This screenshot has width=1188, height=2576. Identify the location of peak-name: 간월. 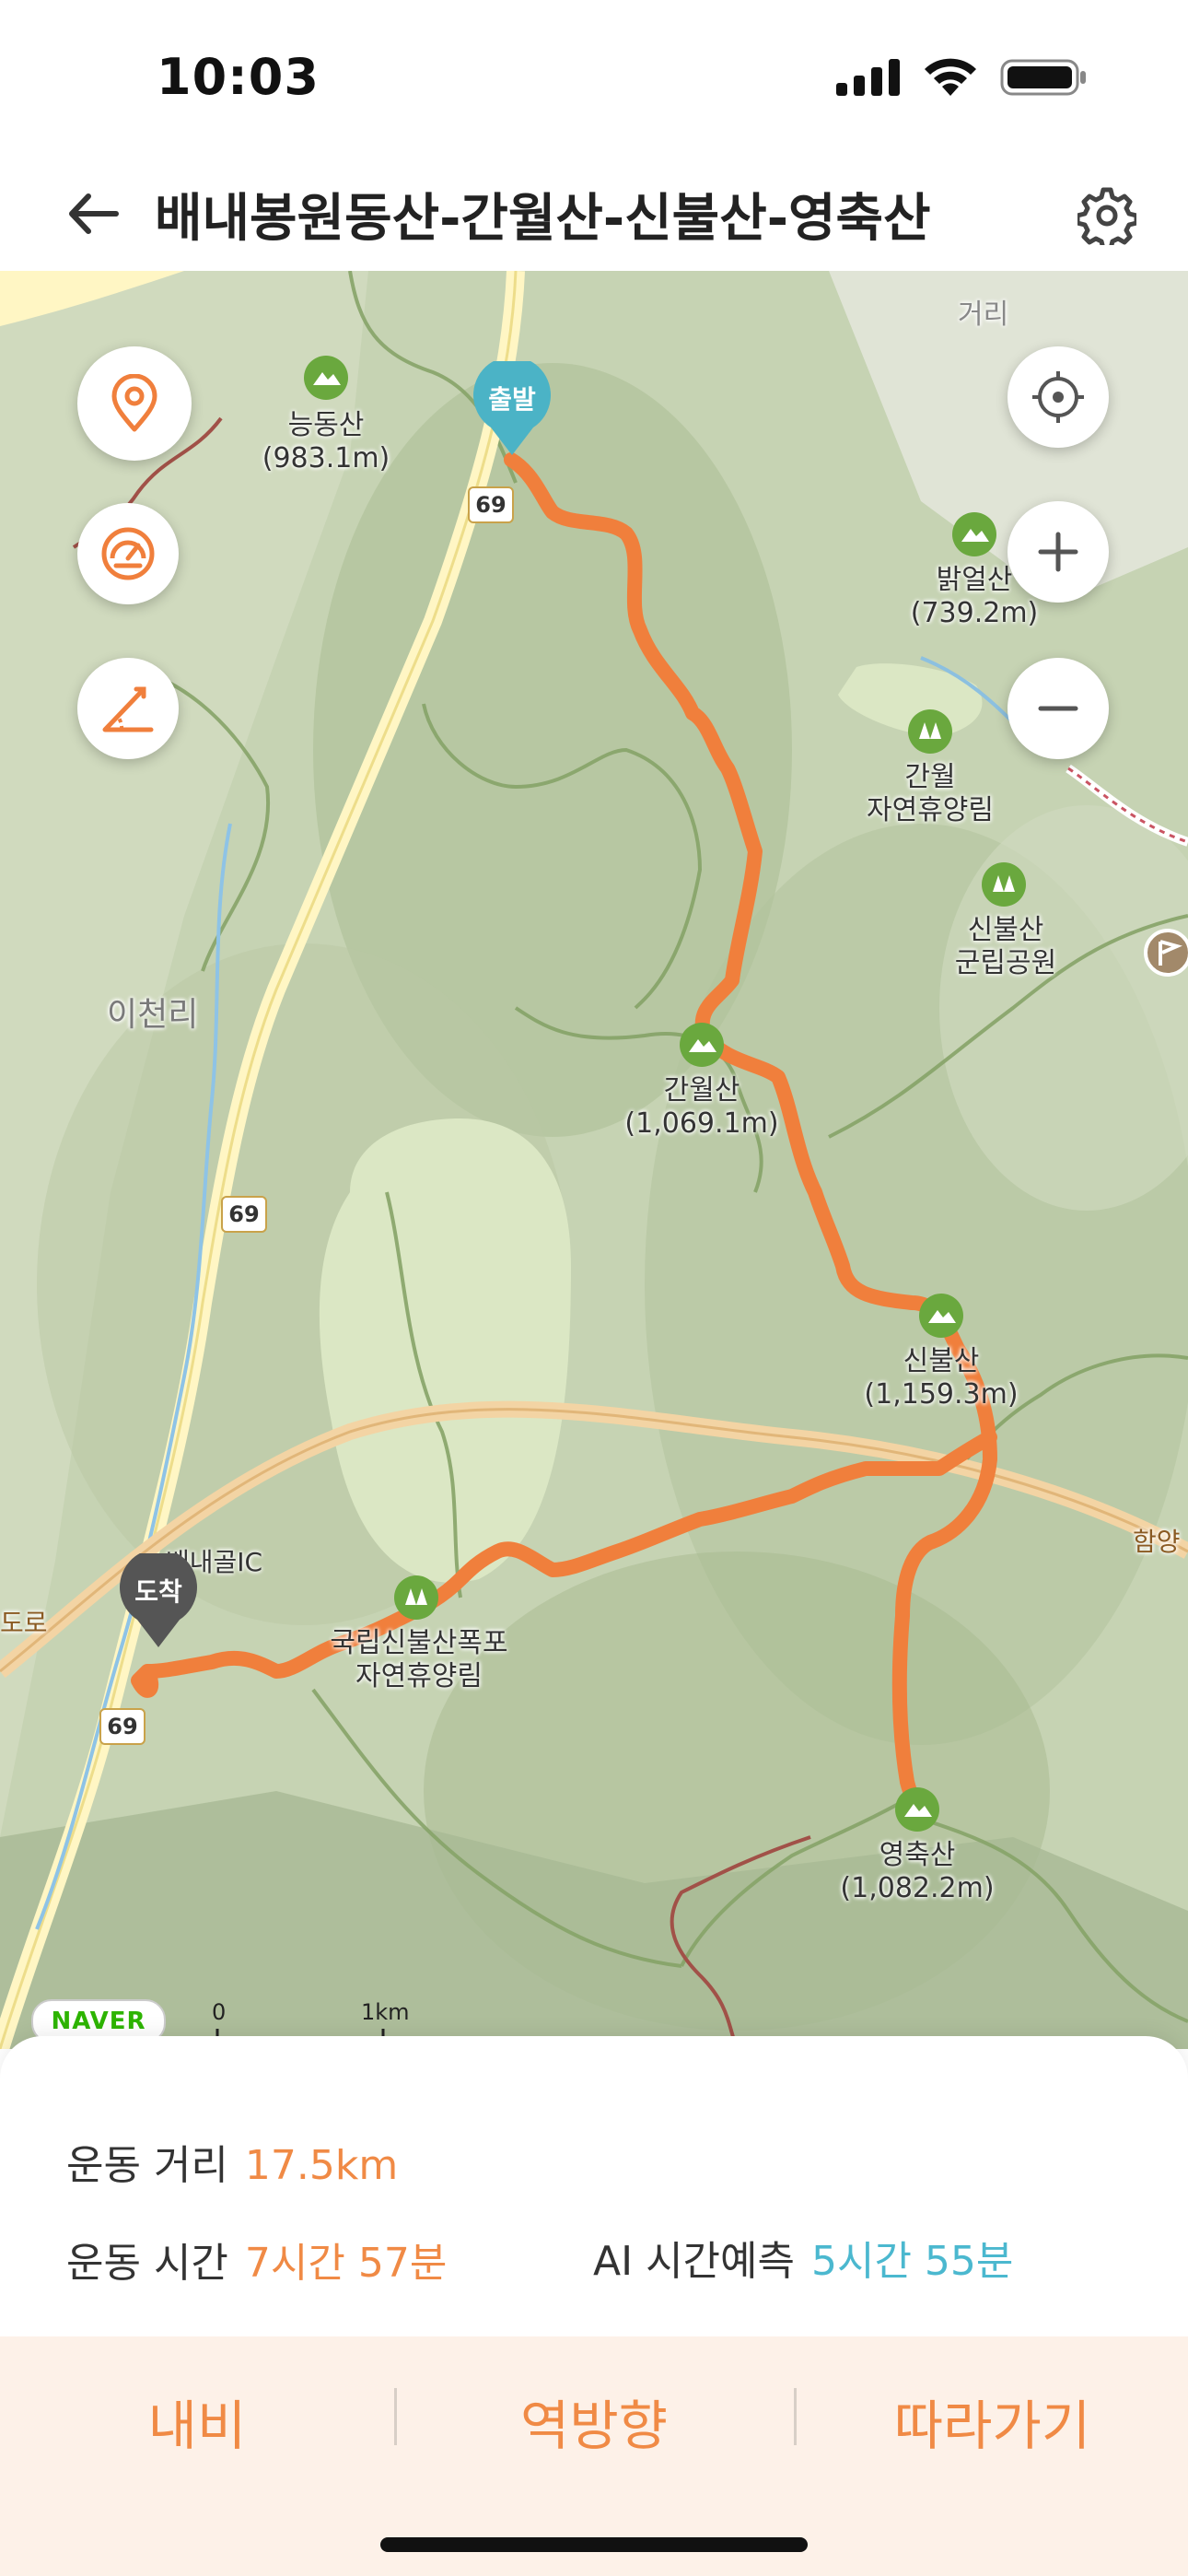
(930, 777).